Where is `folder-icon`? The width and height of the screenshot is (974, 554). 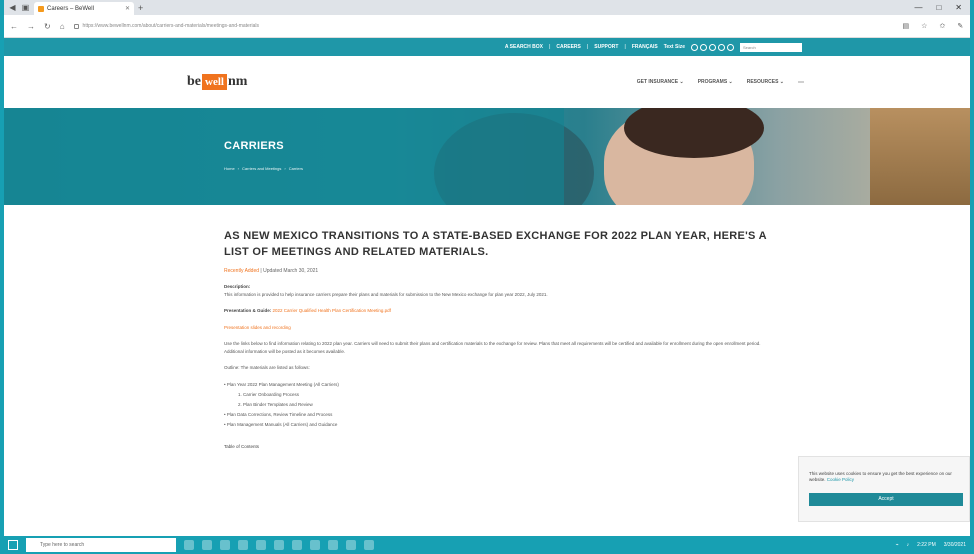 folder-icon is located at coordinates (297, 545).